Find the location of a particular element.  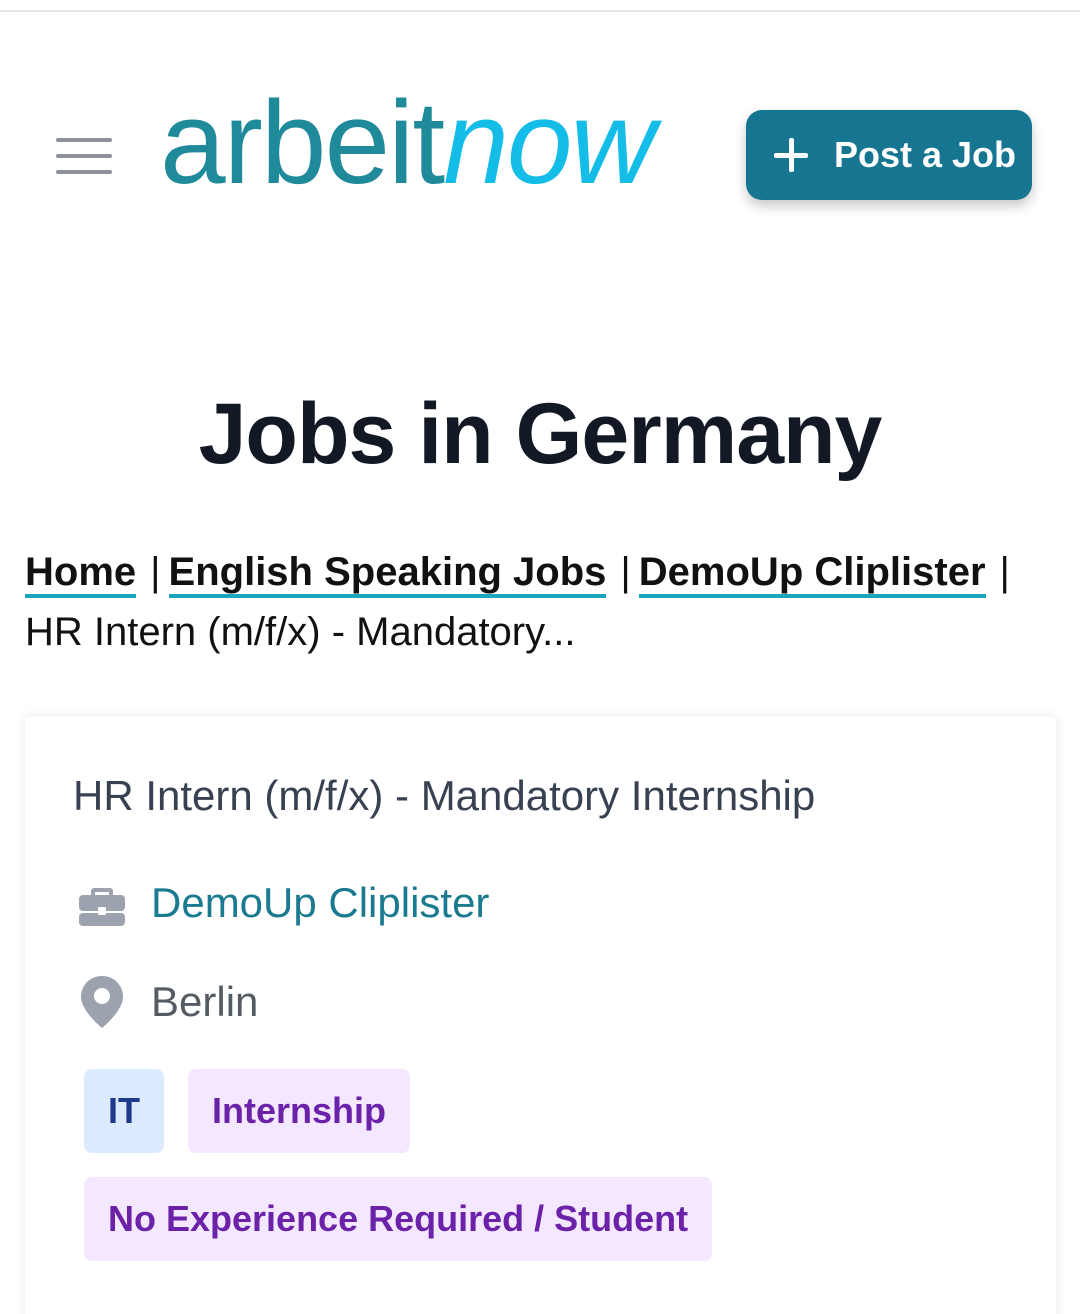

location-text: Berlin is located at coordinates (205, 1001).